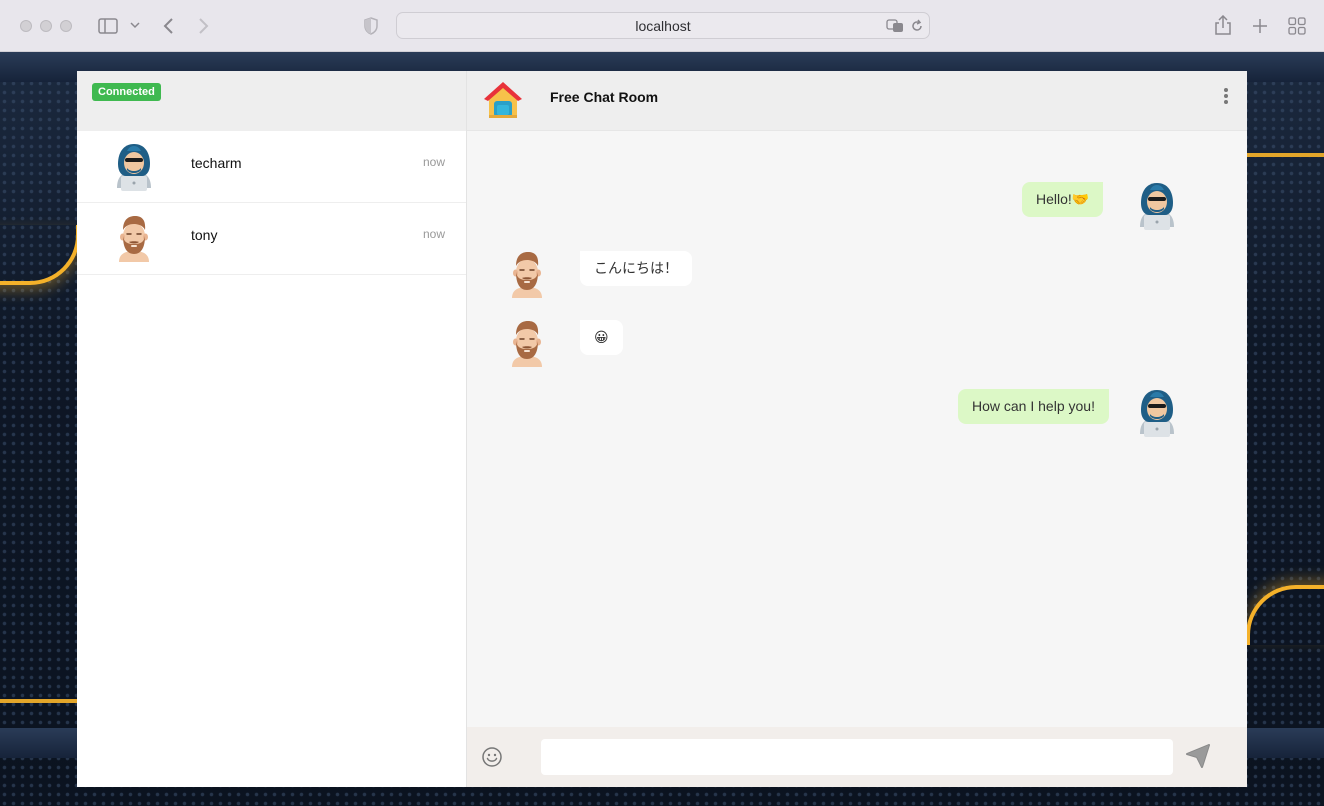  I want to click on message-bubble: Hello!🤝, so click(1063, 199).